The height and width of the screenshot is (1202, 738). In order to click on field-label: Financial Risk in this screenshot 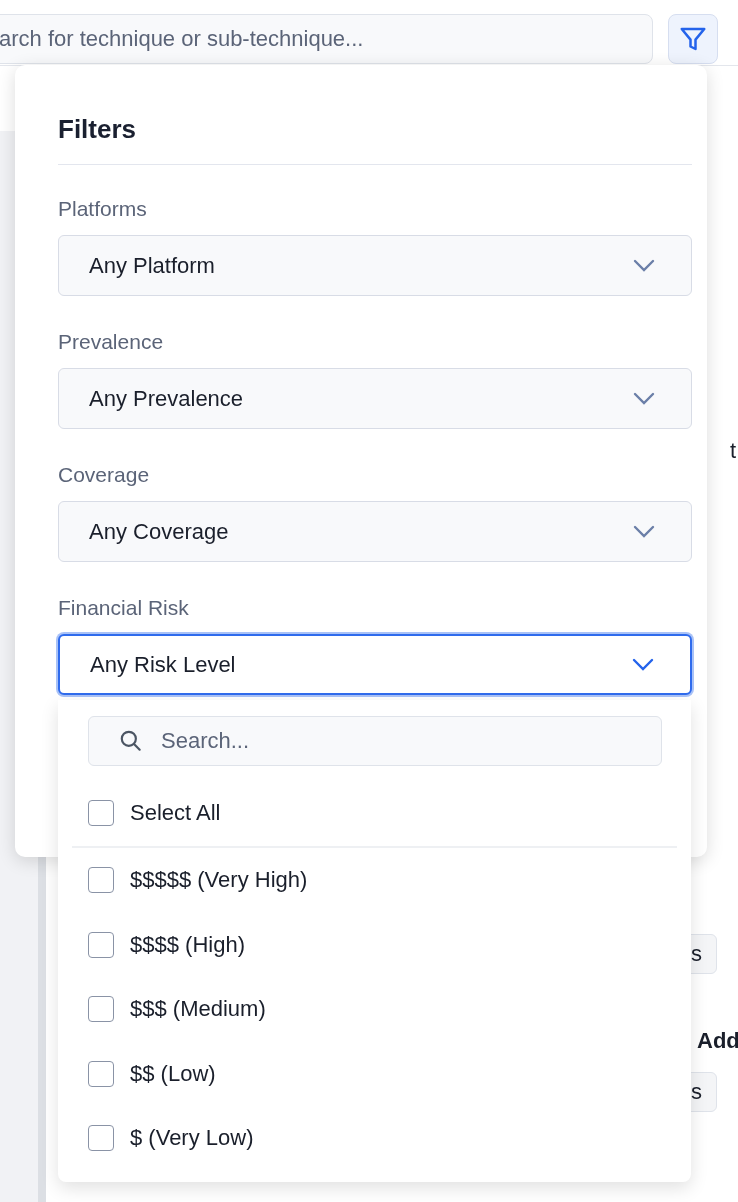, I will do `click(124, 608)`.